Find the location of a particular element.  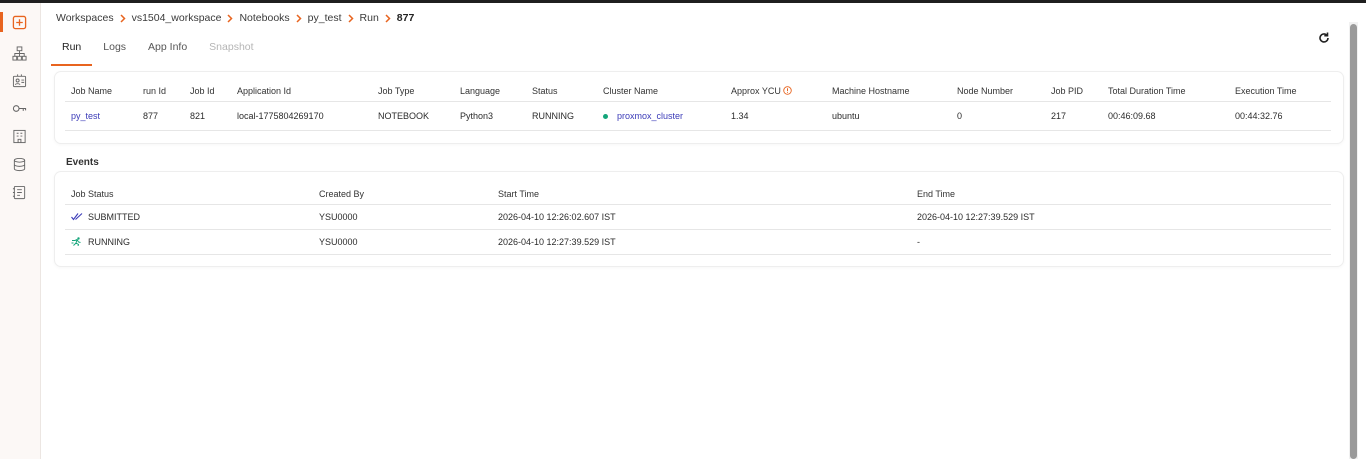

header-job-type: Job Type is located at coordinates (396, 91).